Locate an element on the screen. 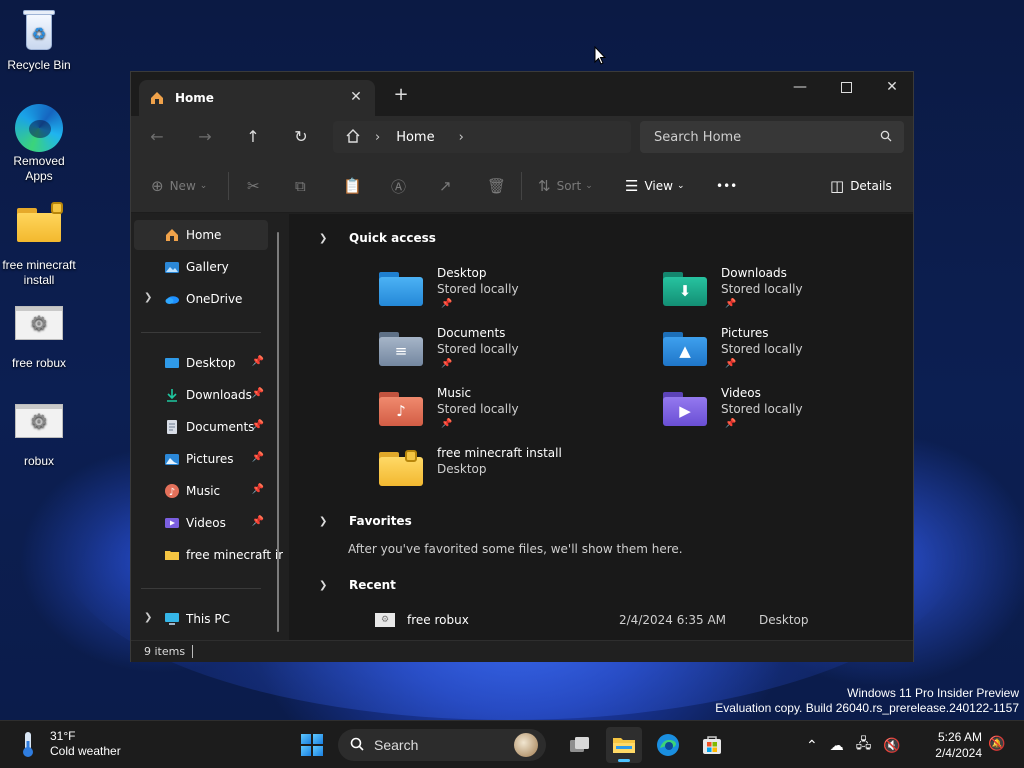 The image size is (1024, 768). delete-button: 🗑 is located at coordinates (499, 186).